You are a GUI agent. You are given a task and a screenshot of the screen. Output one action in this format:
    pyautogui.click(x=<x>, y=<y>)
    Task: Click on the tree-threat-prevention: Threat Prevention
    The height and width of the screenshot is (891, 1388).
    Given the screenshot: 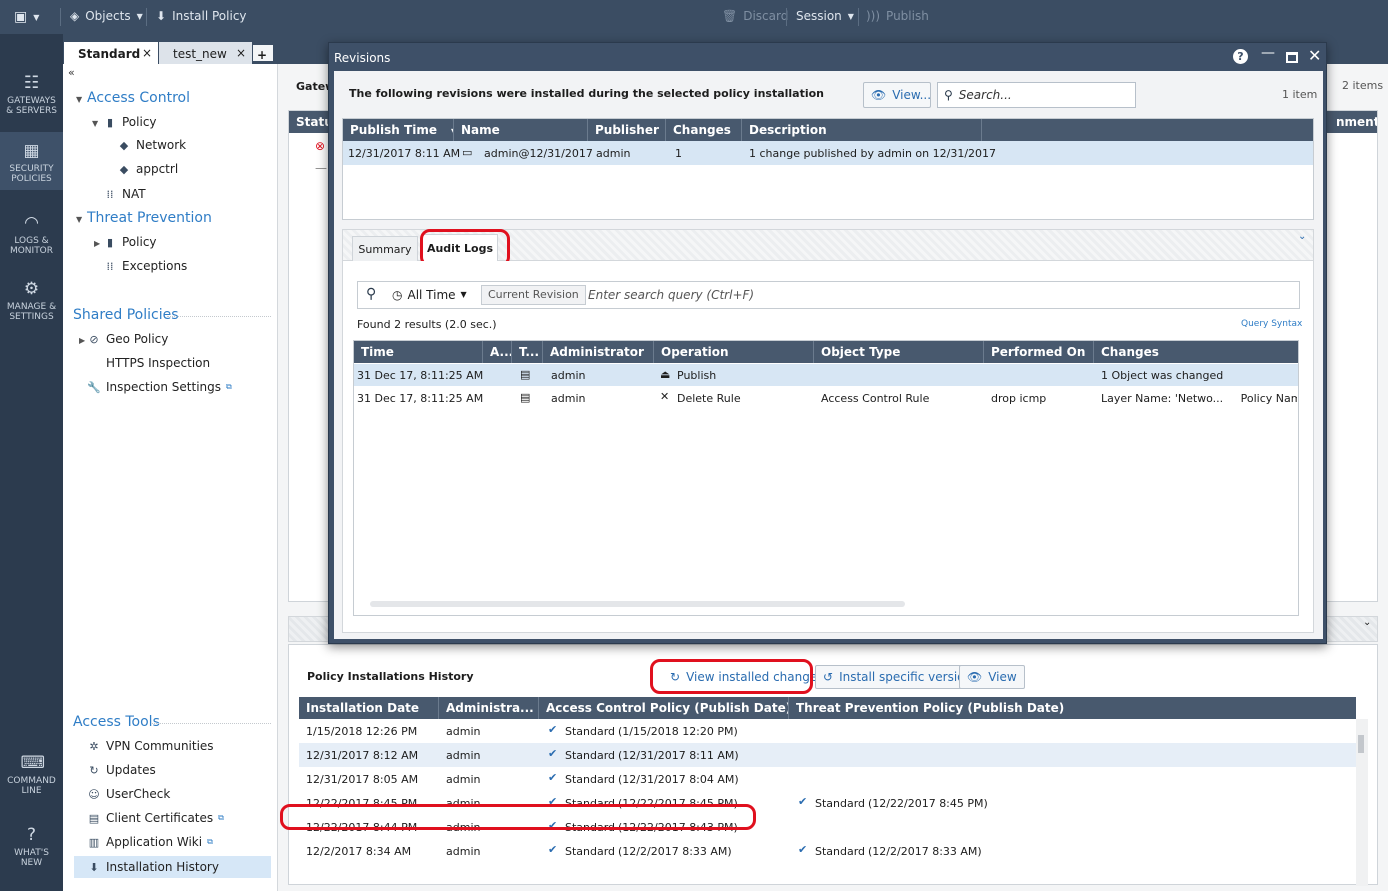 What is the action you would take?
    pyautogui.click(x=149, y=218)
    